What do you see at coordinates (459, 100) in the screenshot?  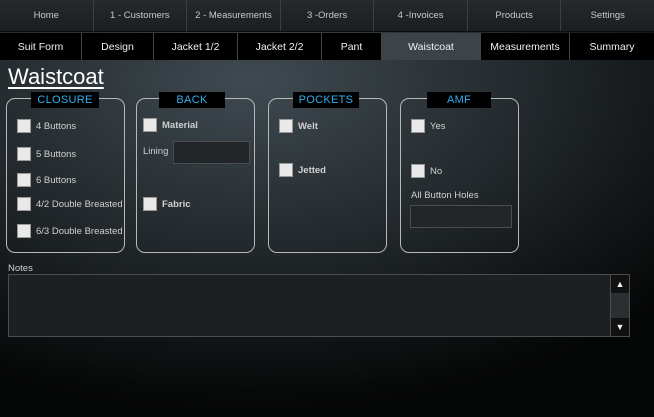 I see `amf-heading: AMF` at bounding box center [459, 100].